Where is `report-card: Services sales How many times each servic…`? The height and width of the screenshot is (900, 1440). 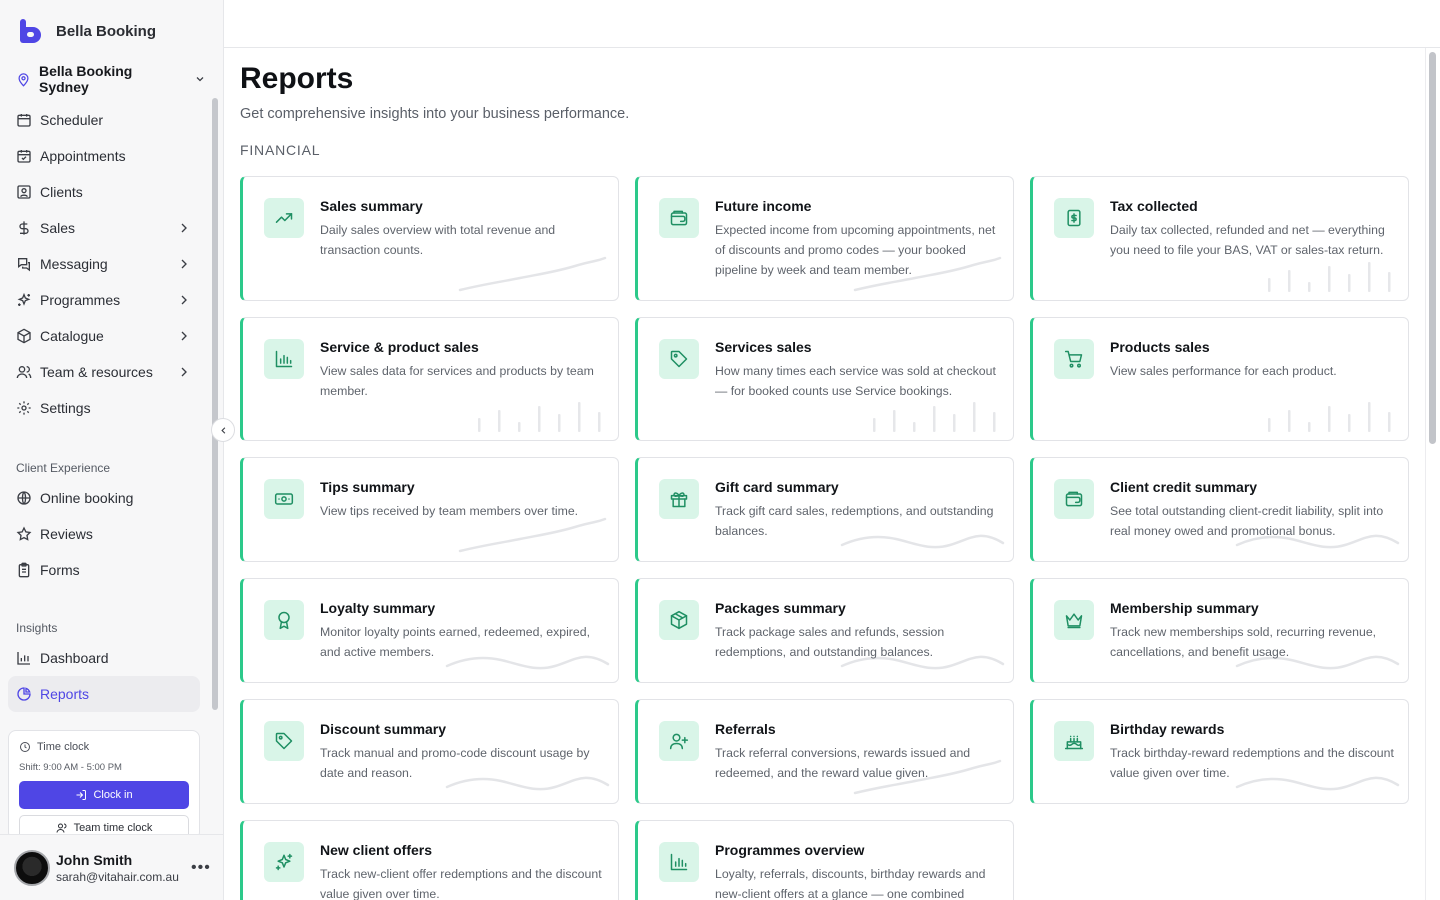 report-card: Services sales How many times each servic… is located at coordinates (824, 379).